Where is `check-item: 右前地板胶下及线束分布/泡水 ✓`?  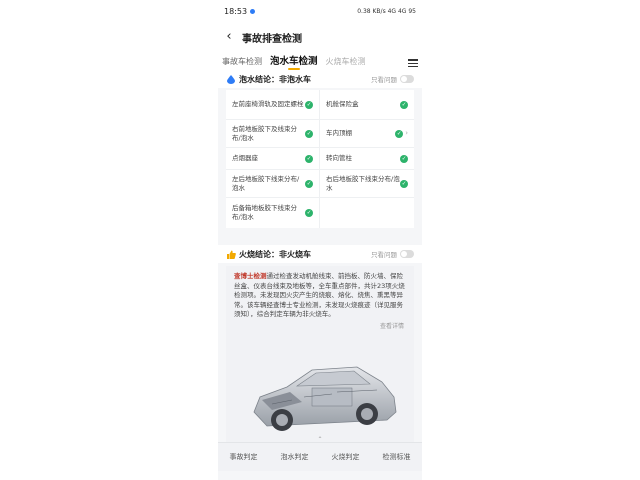
check-item: 右前地板胶下及线束分布/泡水 ✓ is located at coordinates (273, 134).